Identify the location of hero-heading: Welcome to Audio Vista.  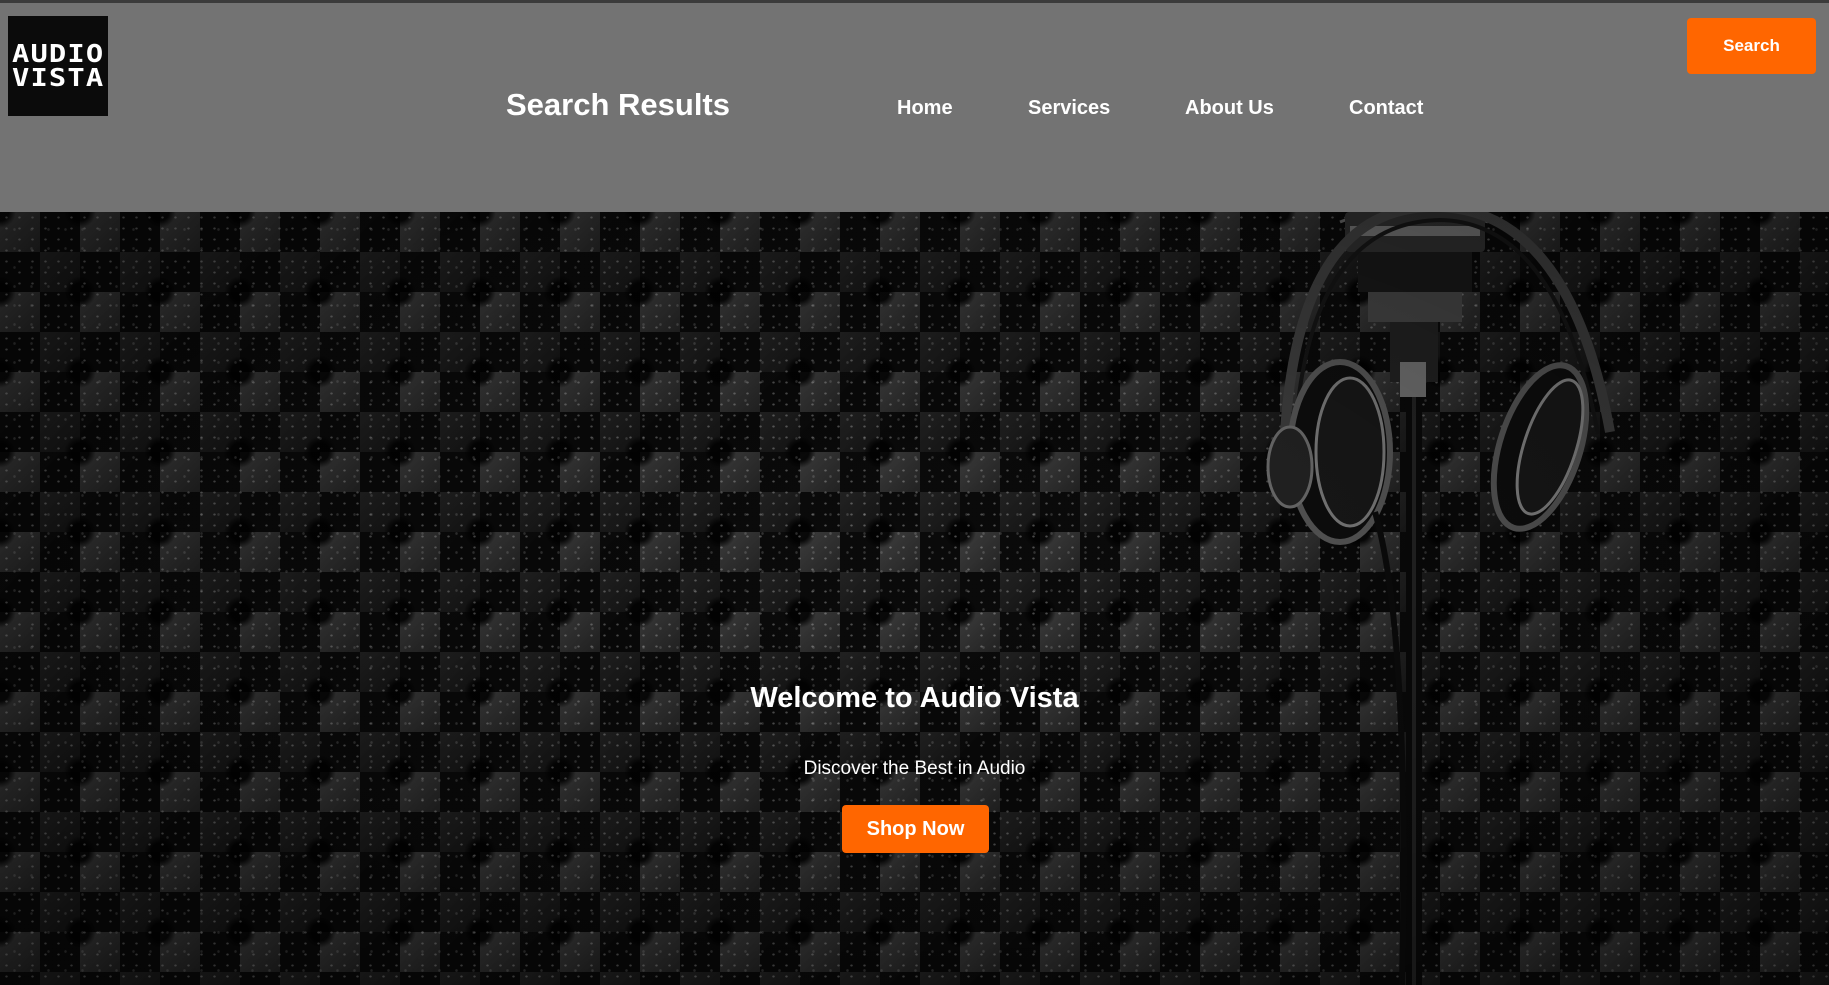
(914, 698).